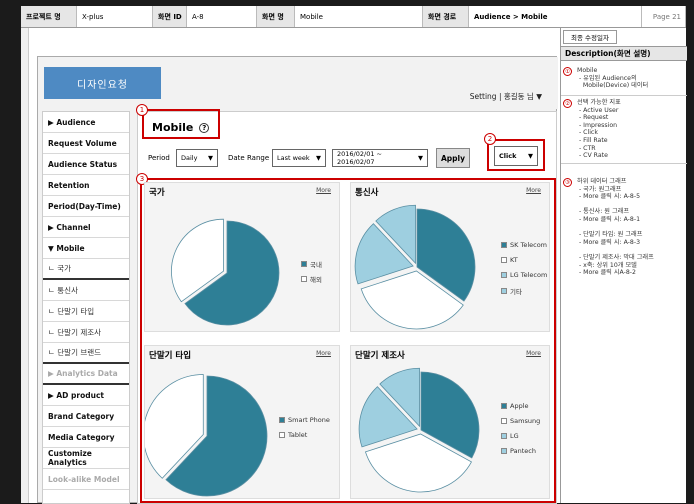 This screenshot has height=504, width=694. I want to click on date-range-label: Date Range, so click(249, 158).